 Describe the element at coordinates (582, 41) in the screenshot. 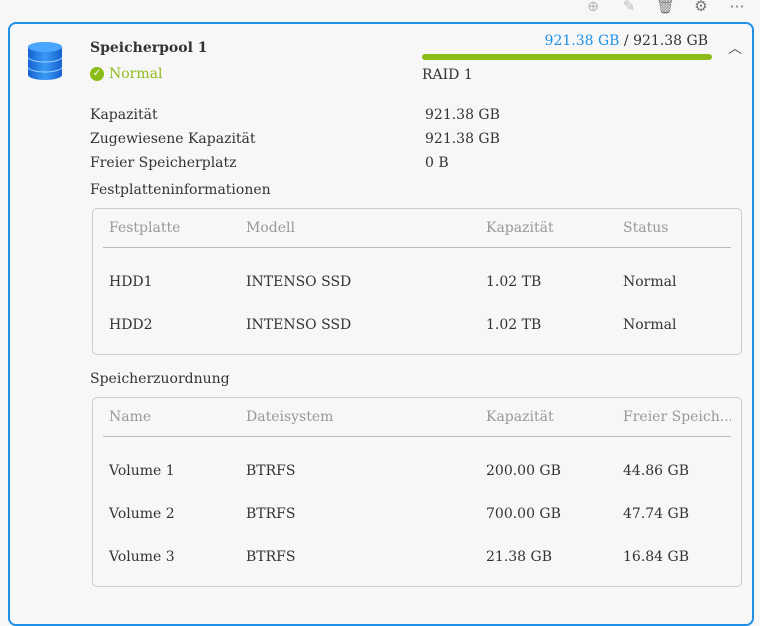

I see `used-capacity: 921.38 GB` at that location.